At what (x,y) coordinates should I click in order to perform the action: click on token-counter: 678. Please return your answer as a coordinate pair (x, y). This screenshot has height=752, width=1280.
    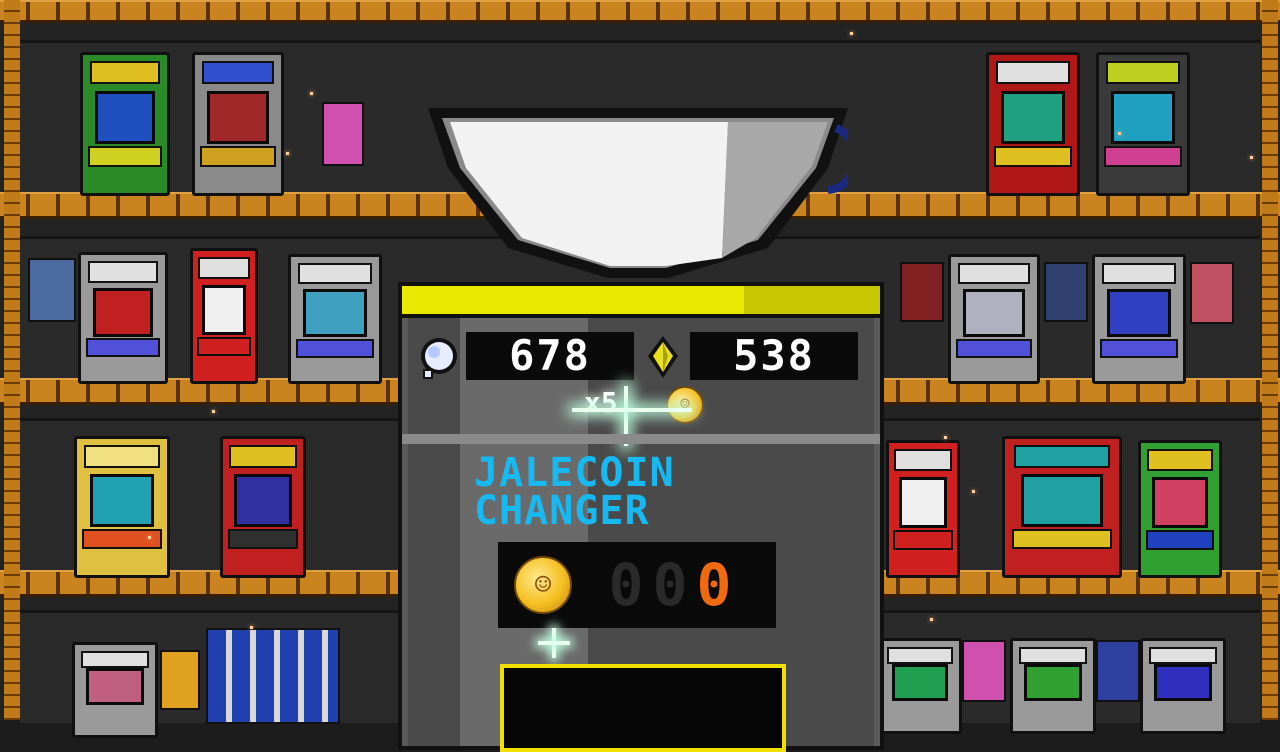
    Looking at the image, I should click on (550, 356).